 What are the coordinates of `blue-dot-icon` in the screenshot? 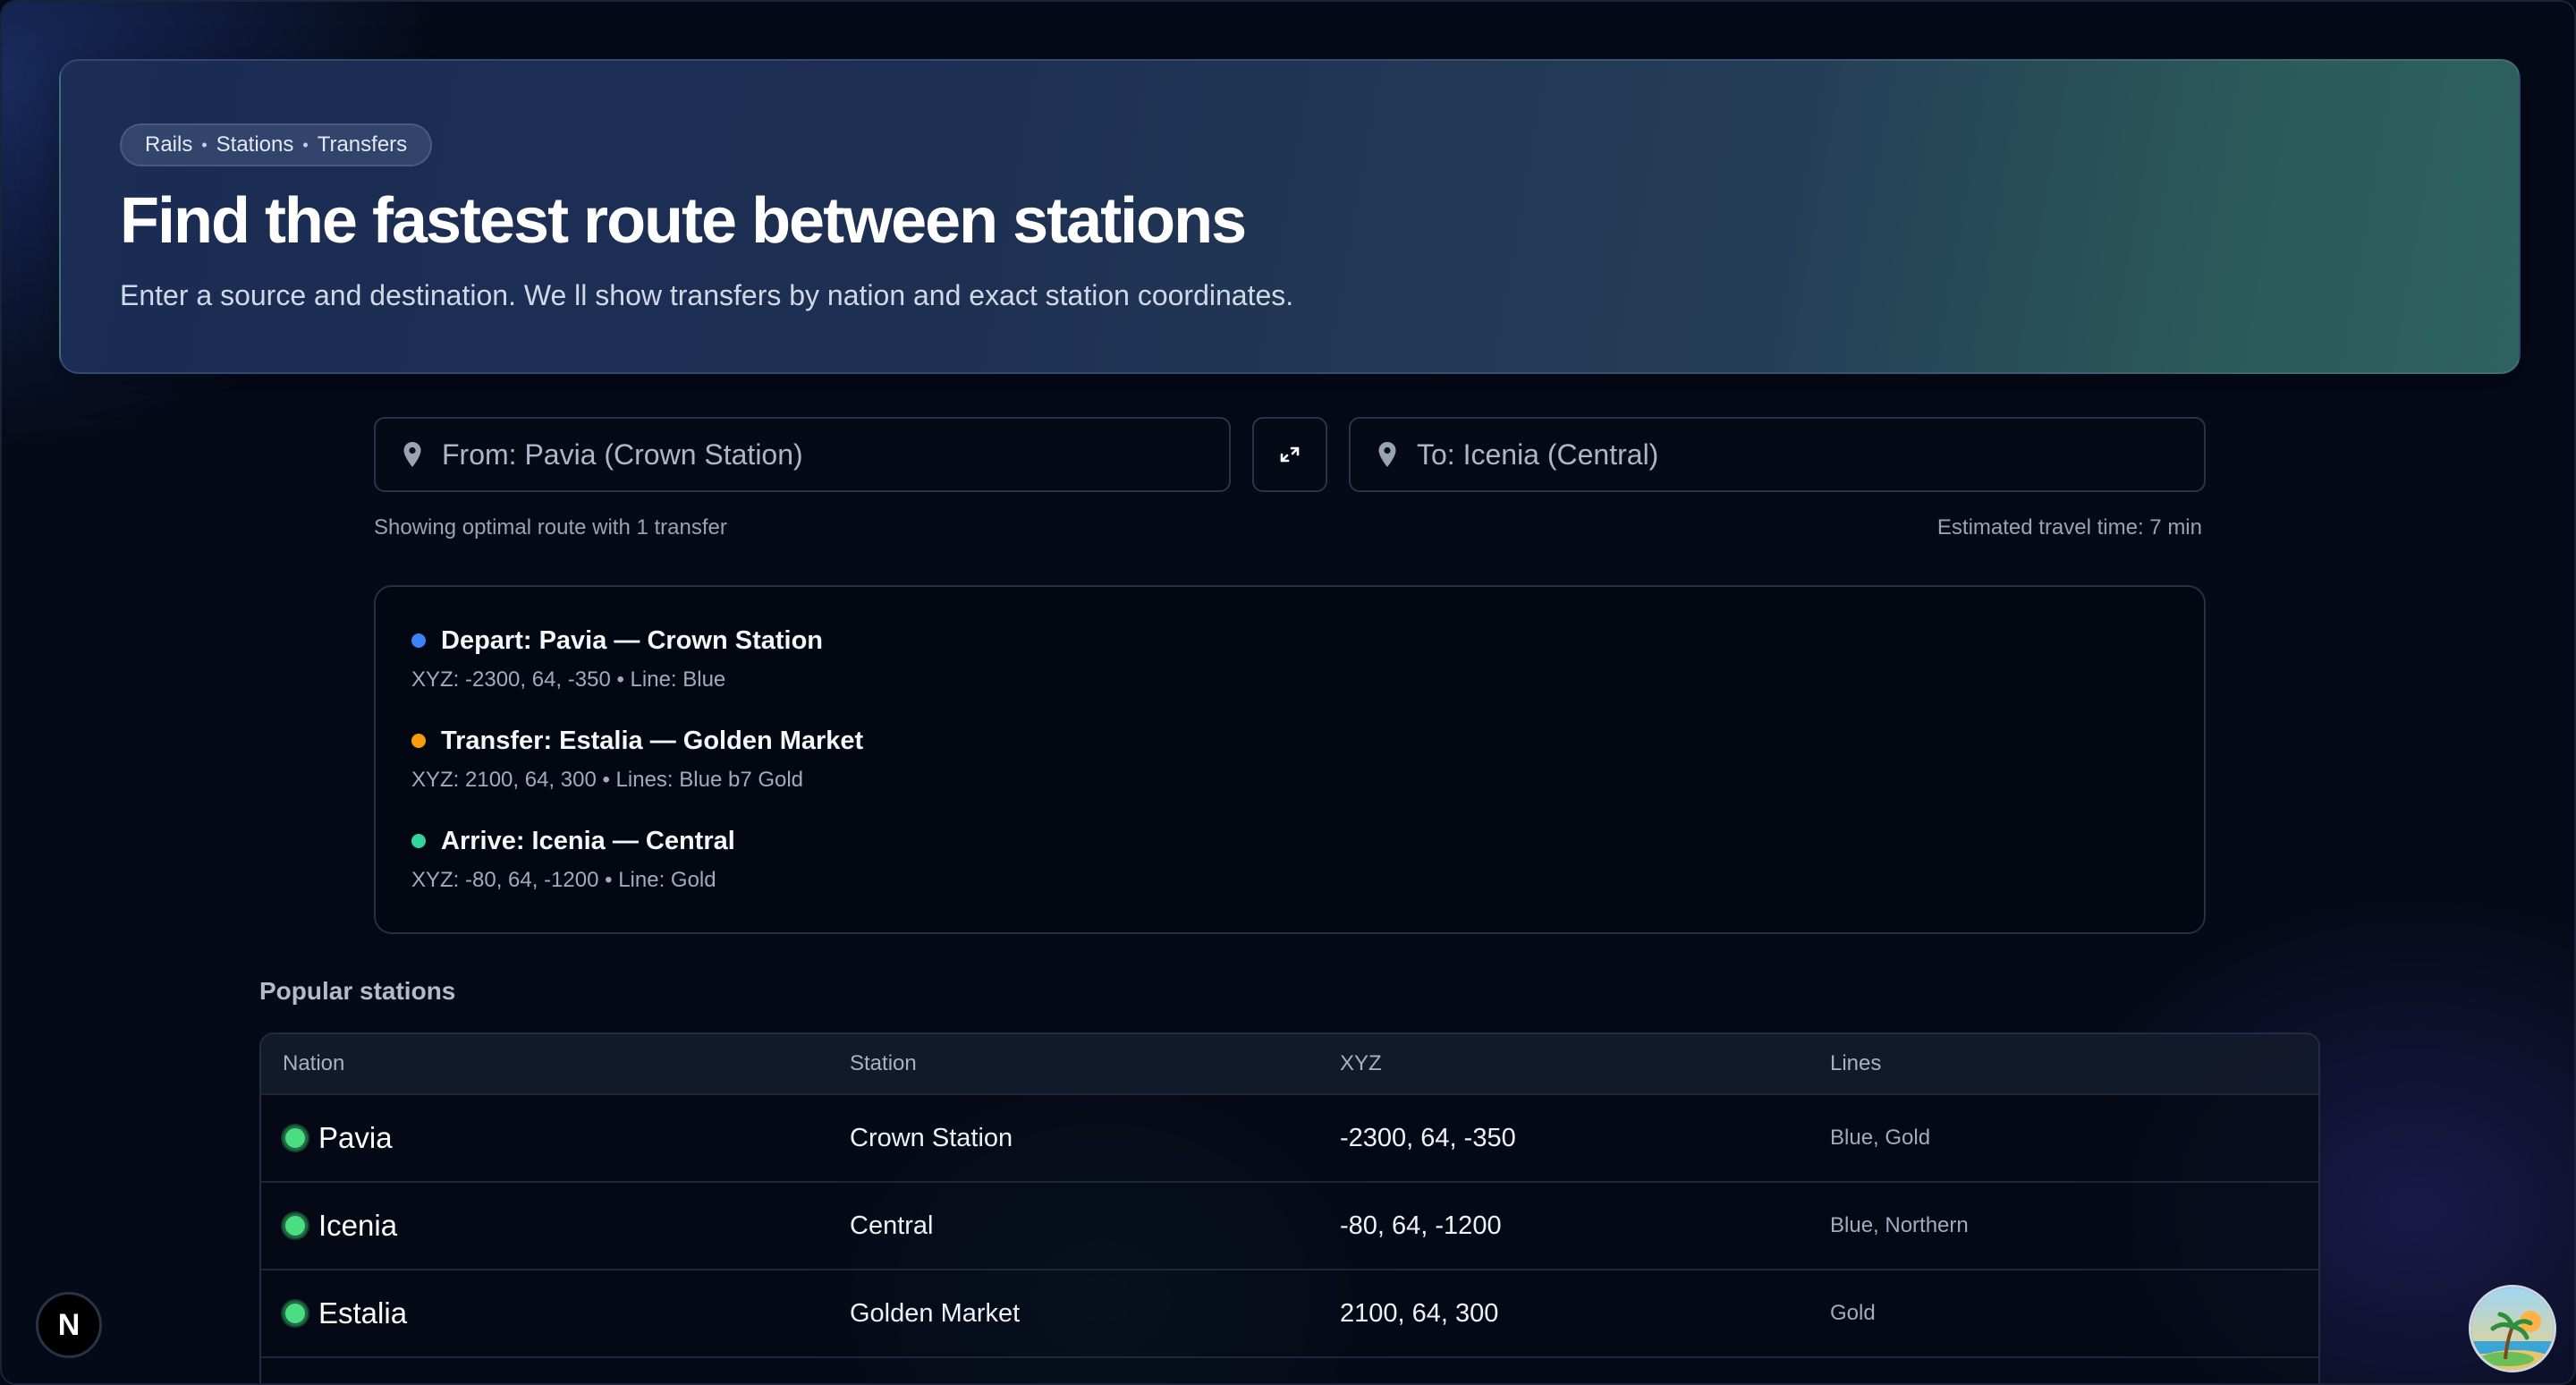 It's located at (418, 640).